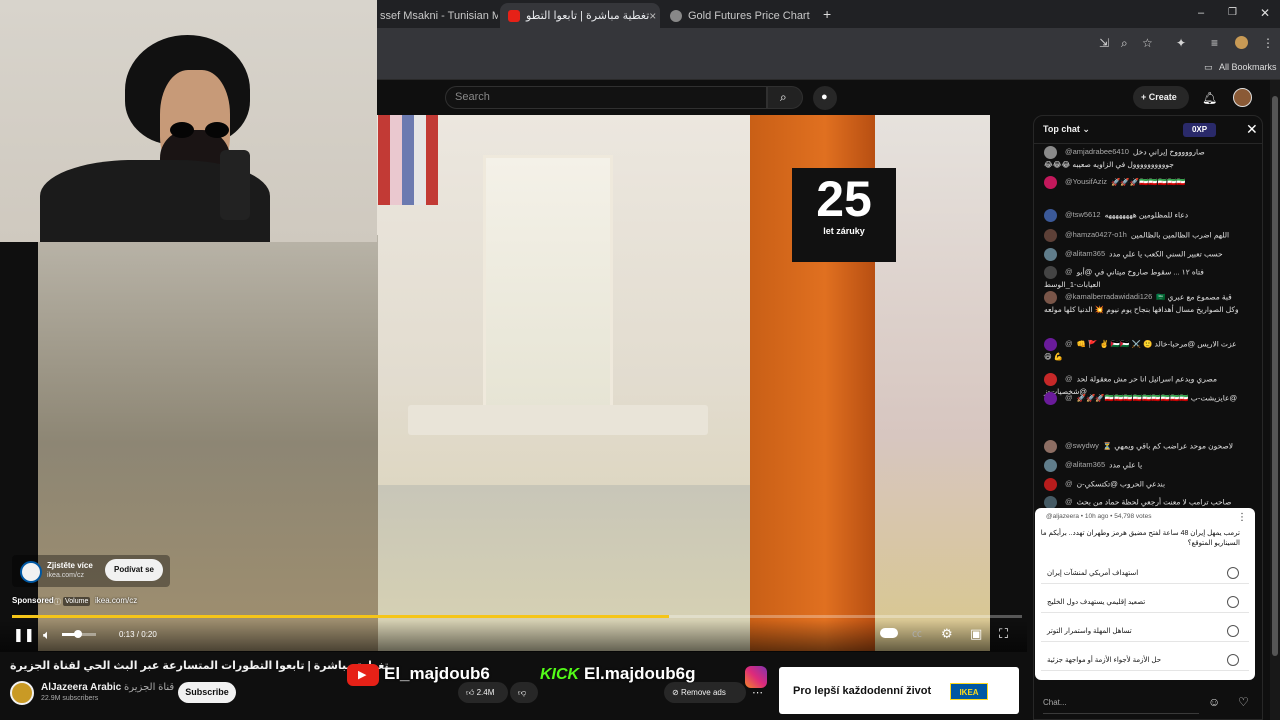 Image resolution: width=1280 pixels, height=720 pixels. I want to click on channel-name: AlJazeera Arabic قناة الجزيرة, so click(107, 687).